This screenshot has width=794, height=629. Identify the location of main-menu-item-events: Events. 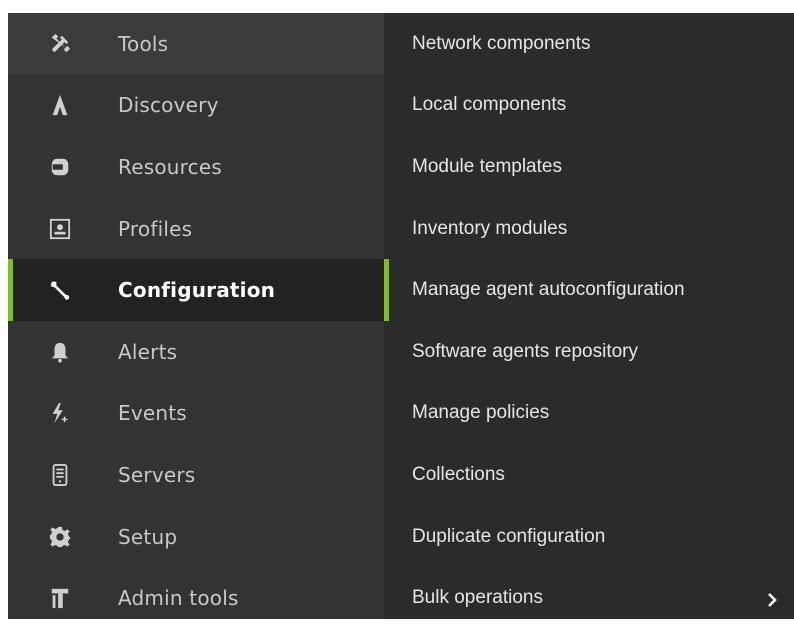
(196, 414).